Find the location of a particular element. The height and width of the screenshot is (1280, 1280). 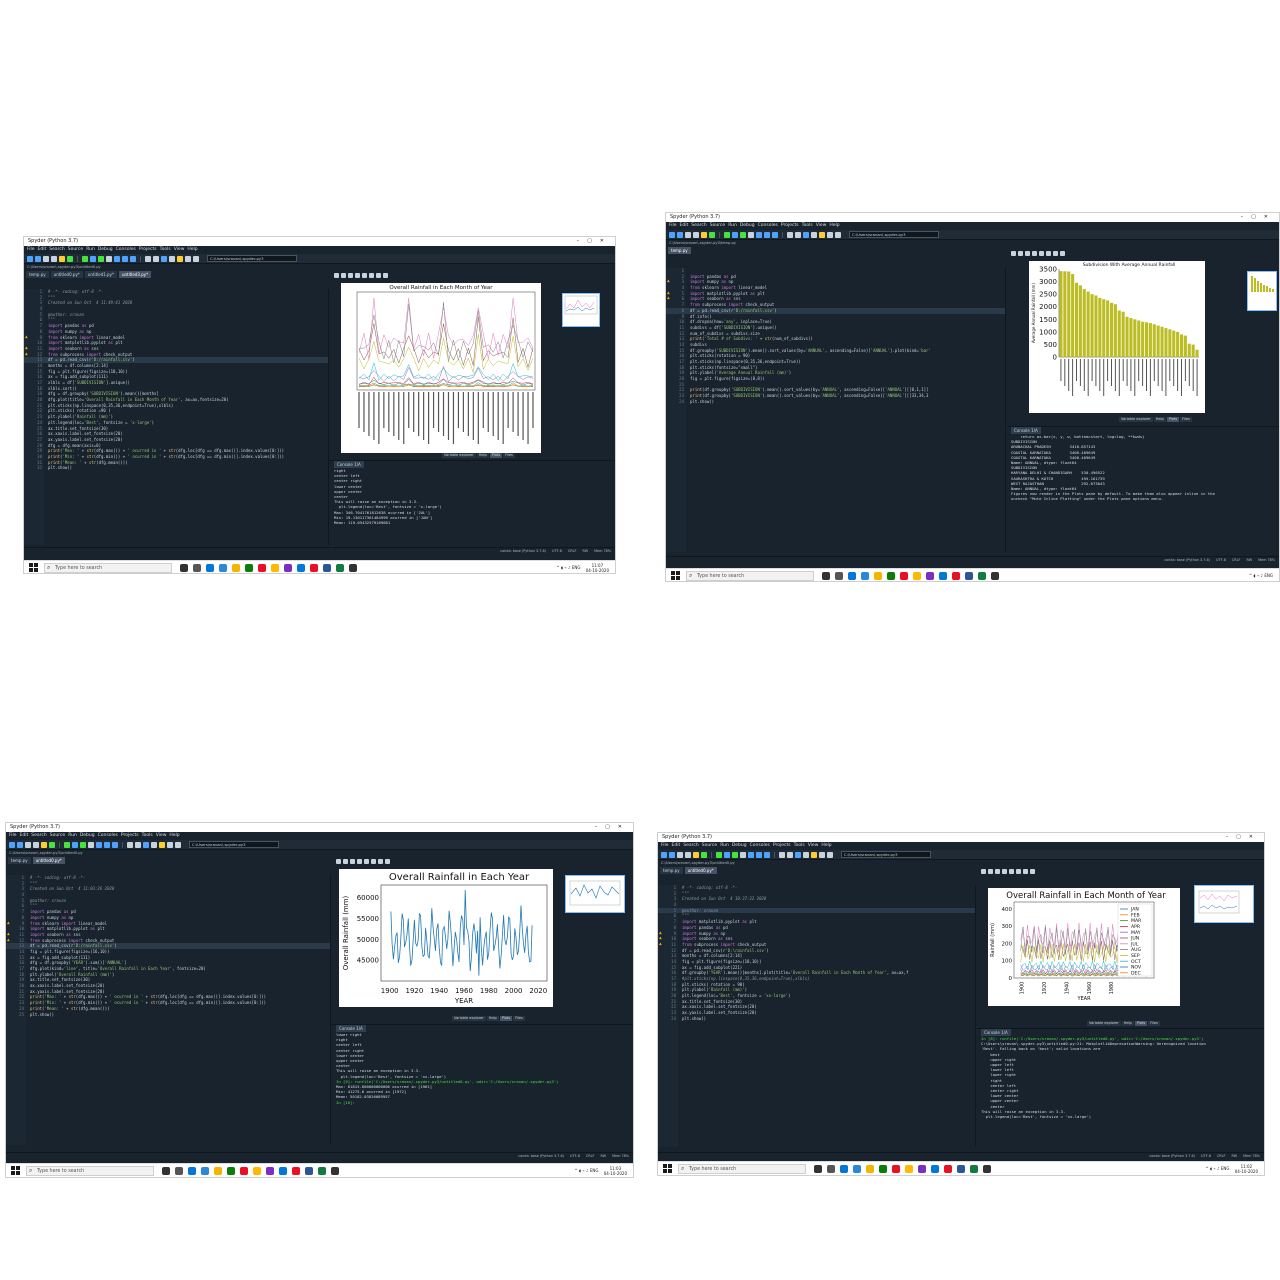

tab-variable-explorer: Variable explorer is located at coordinates (459, 455).